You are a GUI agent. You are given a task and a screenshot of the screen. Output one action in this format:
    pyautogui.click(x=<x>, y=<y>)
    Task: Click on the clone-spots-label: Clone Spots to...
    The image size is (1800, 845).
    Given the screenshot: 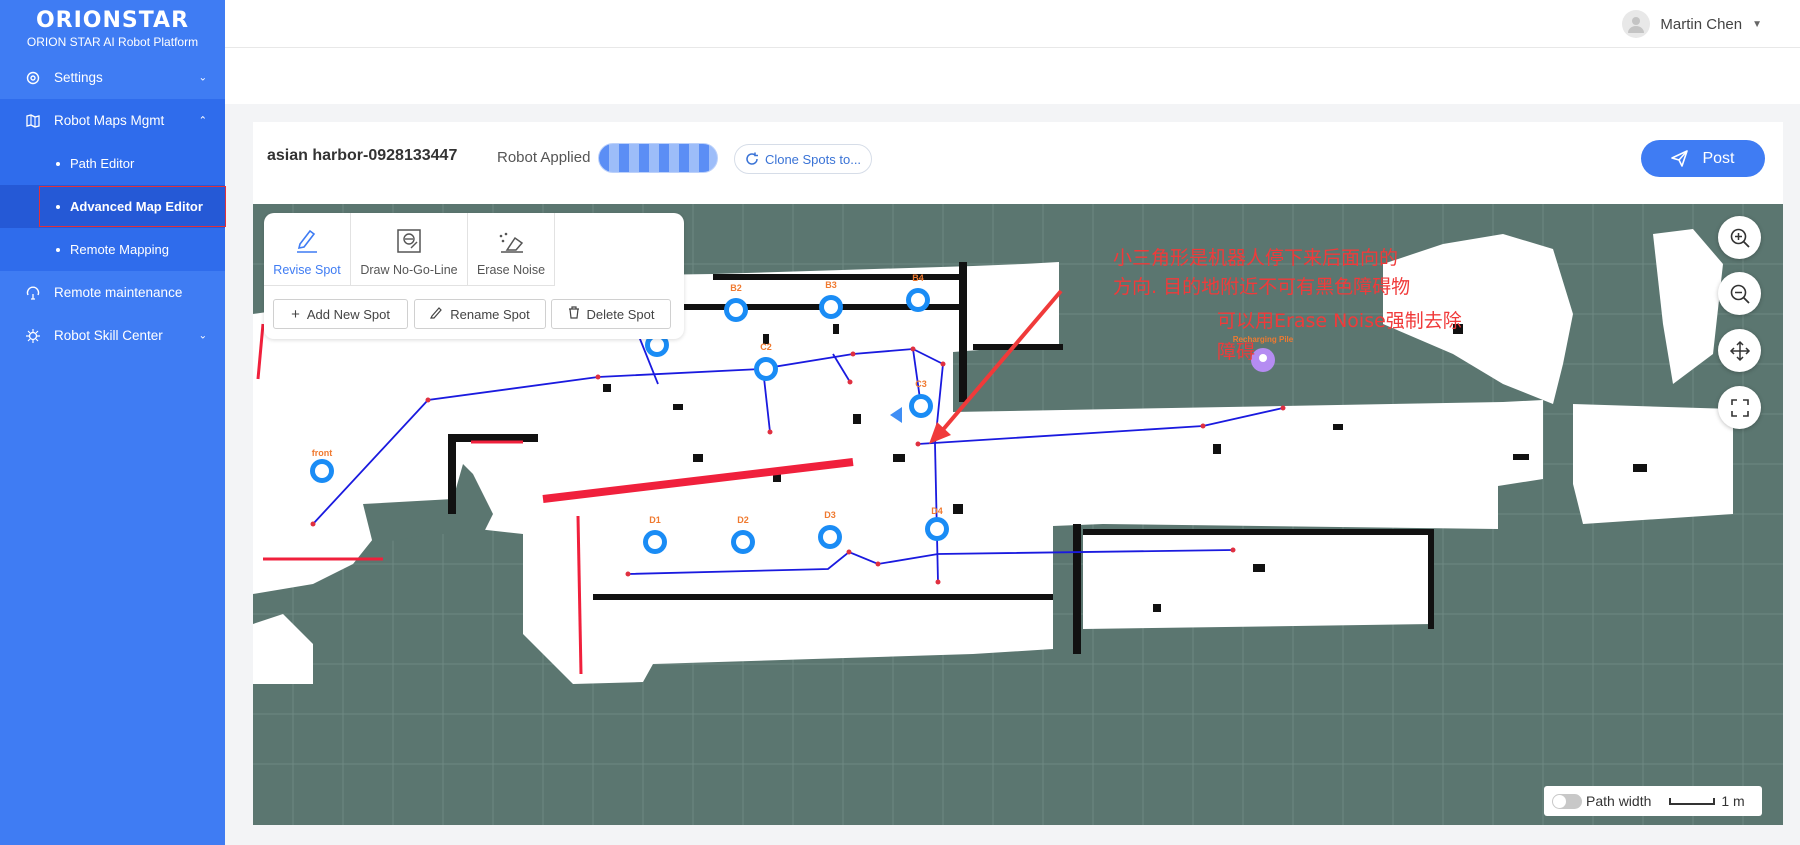 What is the action you would take?
    pyautogui.click(x=813, y=159)
    